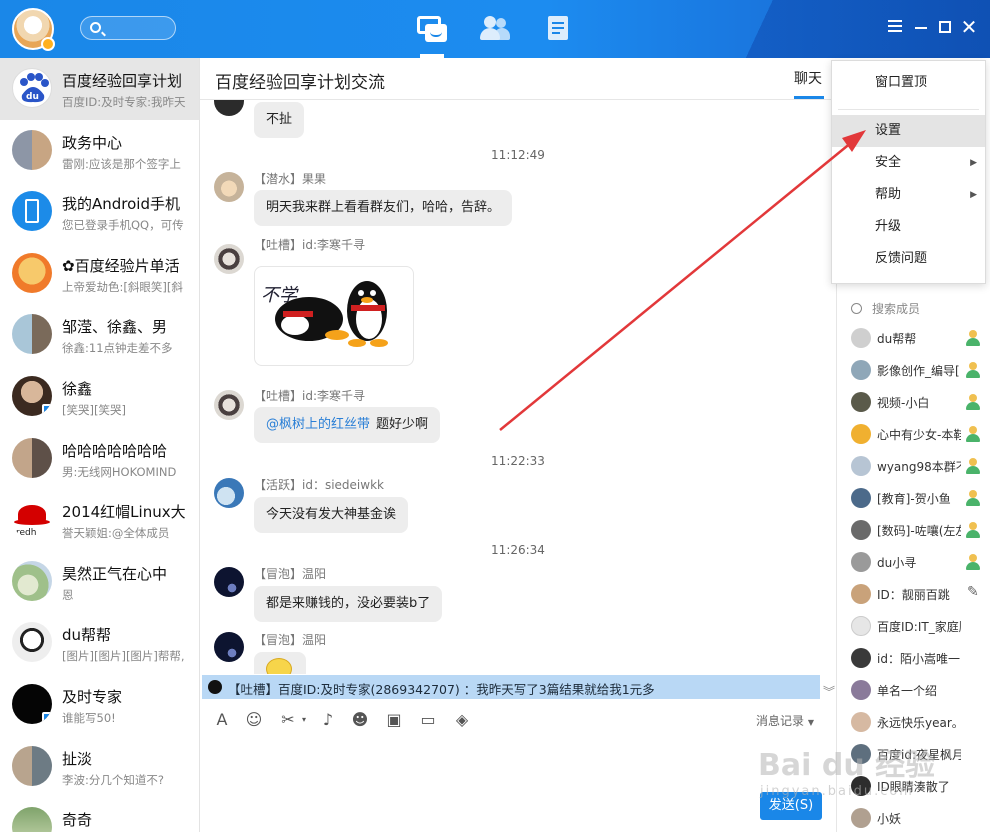 The image size is (990, 832). I want to click on member-item: du小寻, so click(913, 562).